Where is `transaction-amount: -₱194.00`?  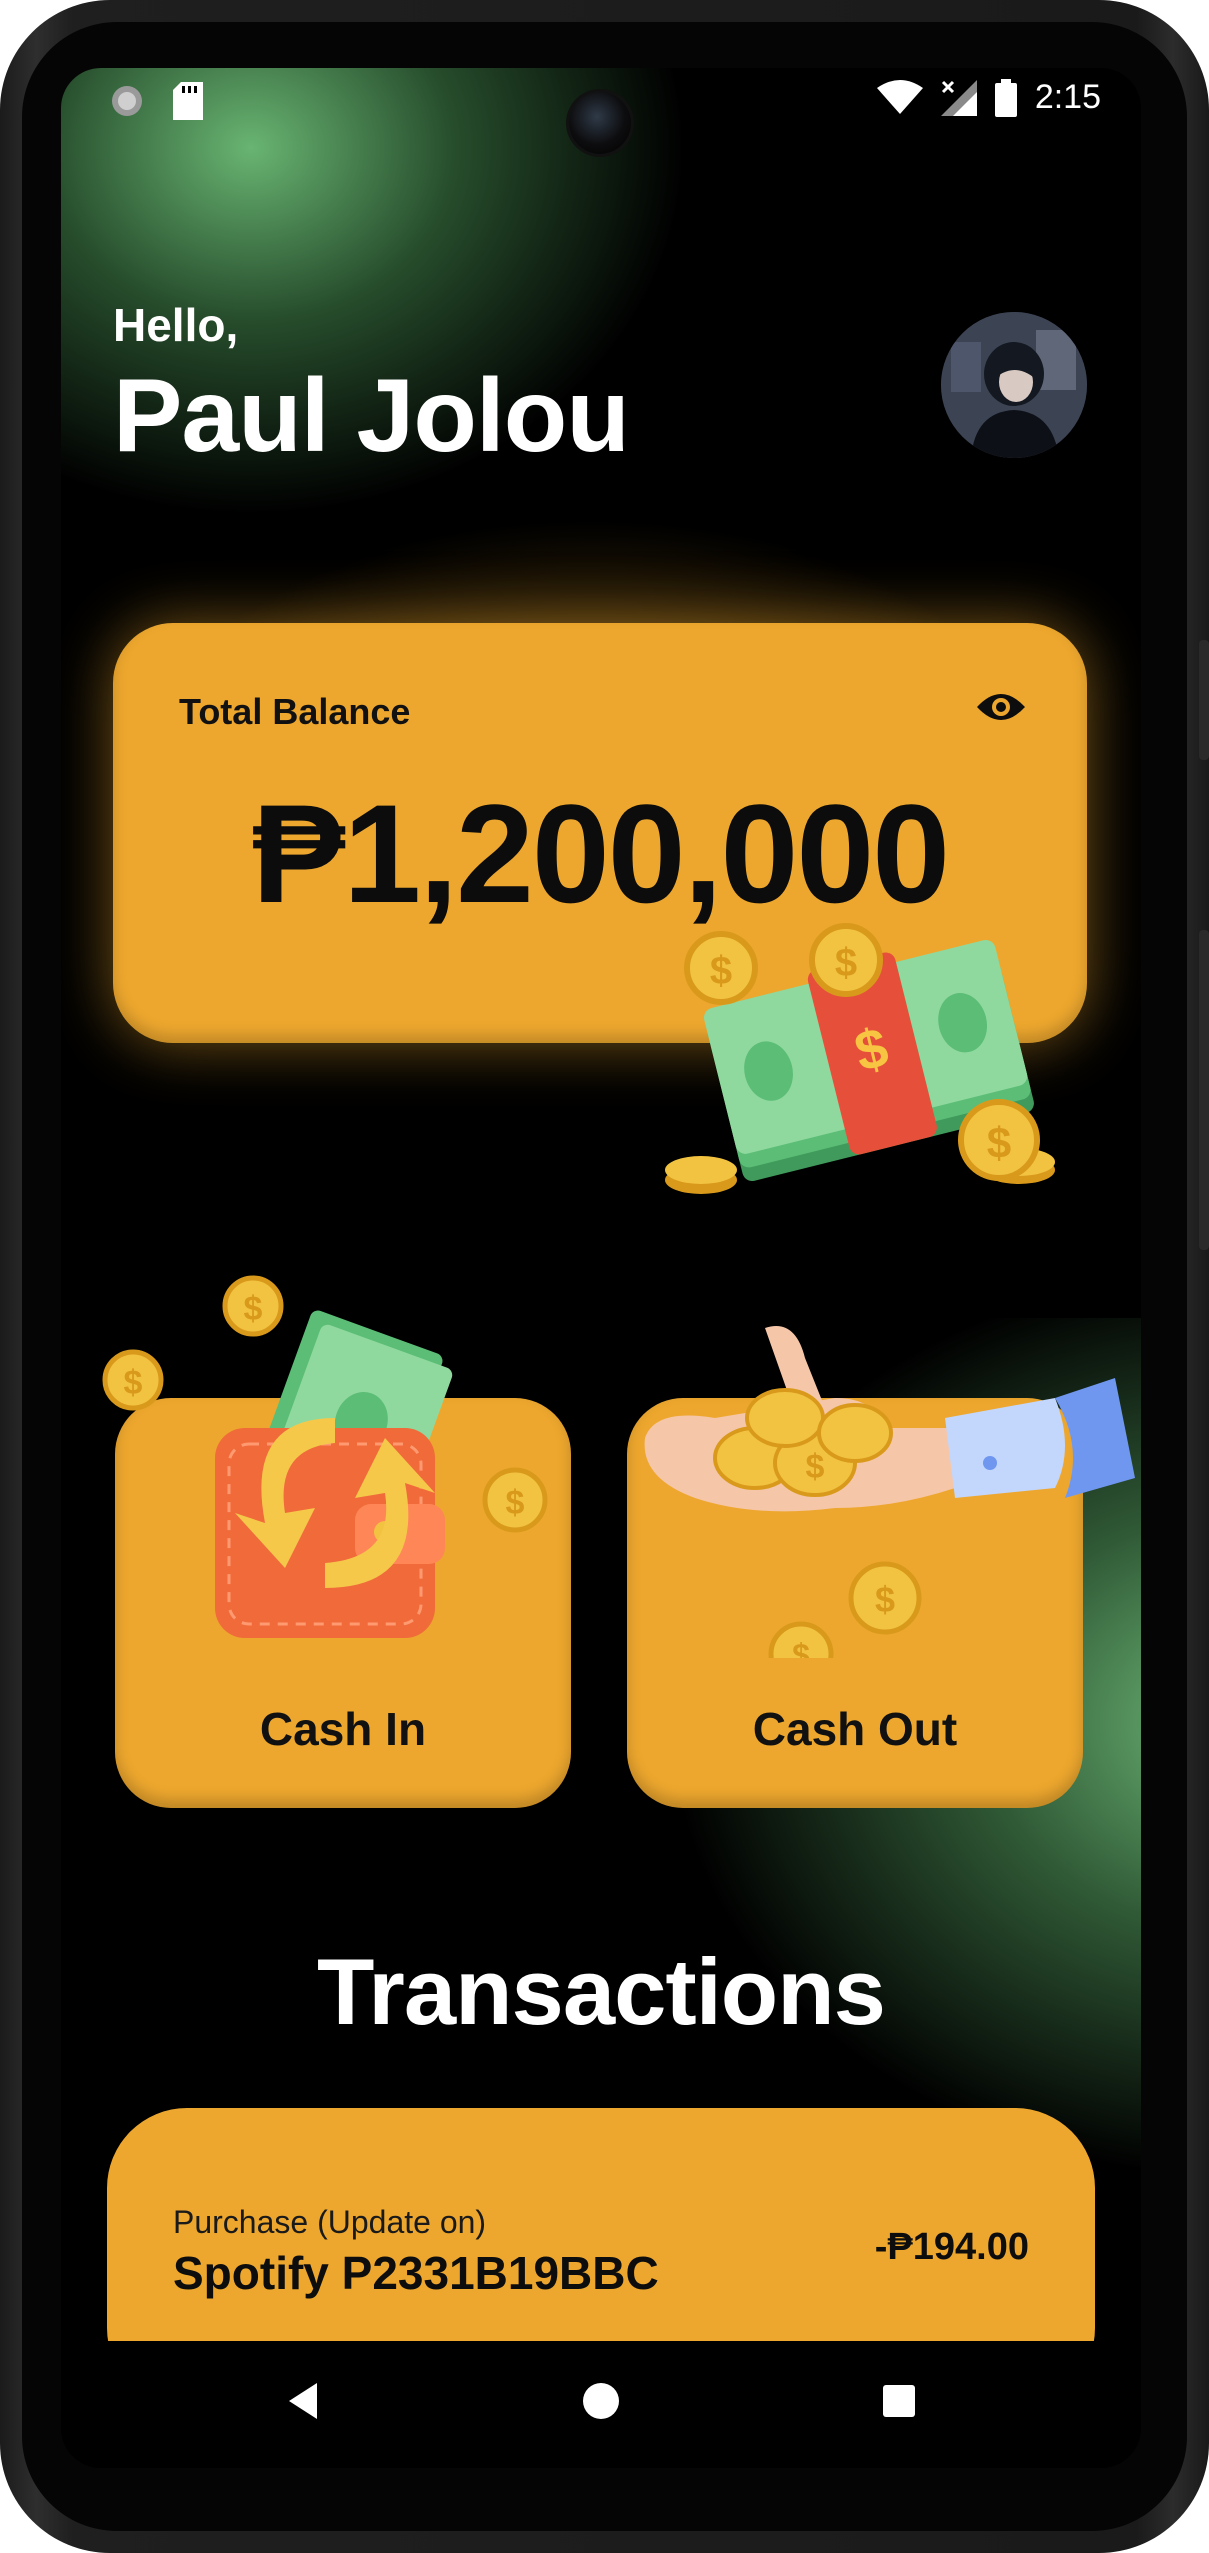
transaction-amount: -₱194.00 is located at coordinates (951, 2247).